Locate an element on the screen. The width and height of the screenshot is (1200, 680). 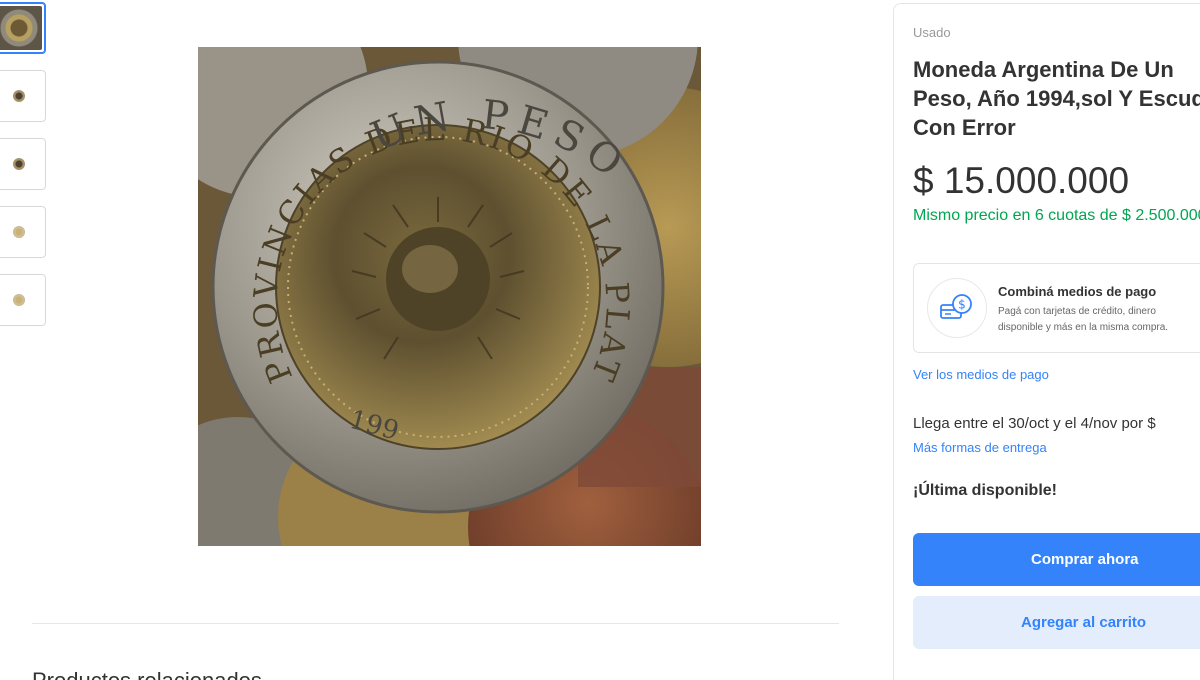
section-divider is located at coordinates (435, 623).